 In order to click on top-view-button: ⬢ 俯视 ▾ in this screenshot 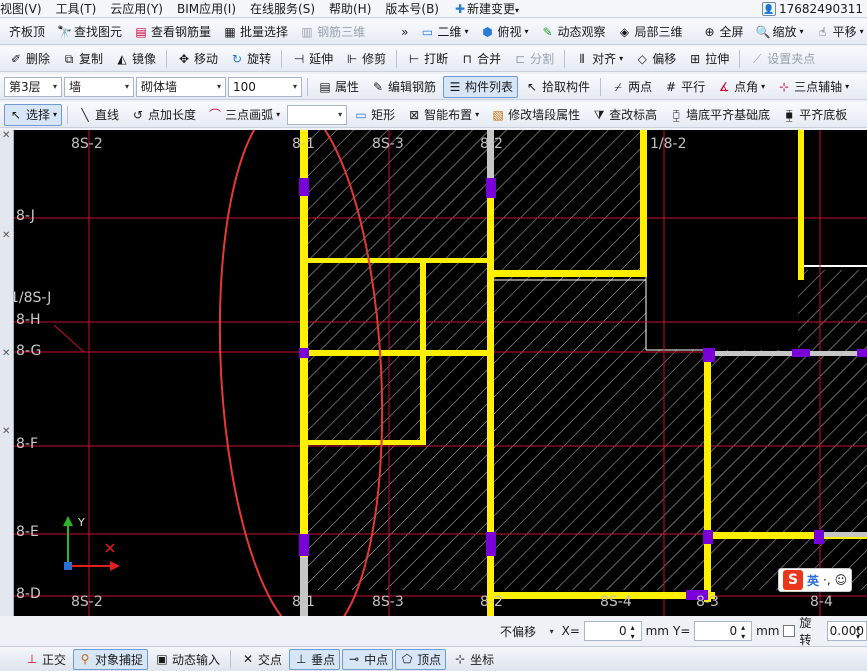, I will do `click(504, 32)`.